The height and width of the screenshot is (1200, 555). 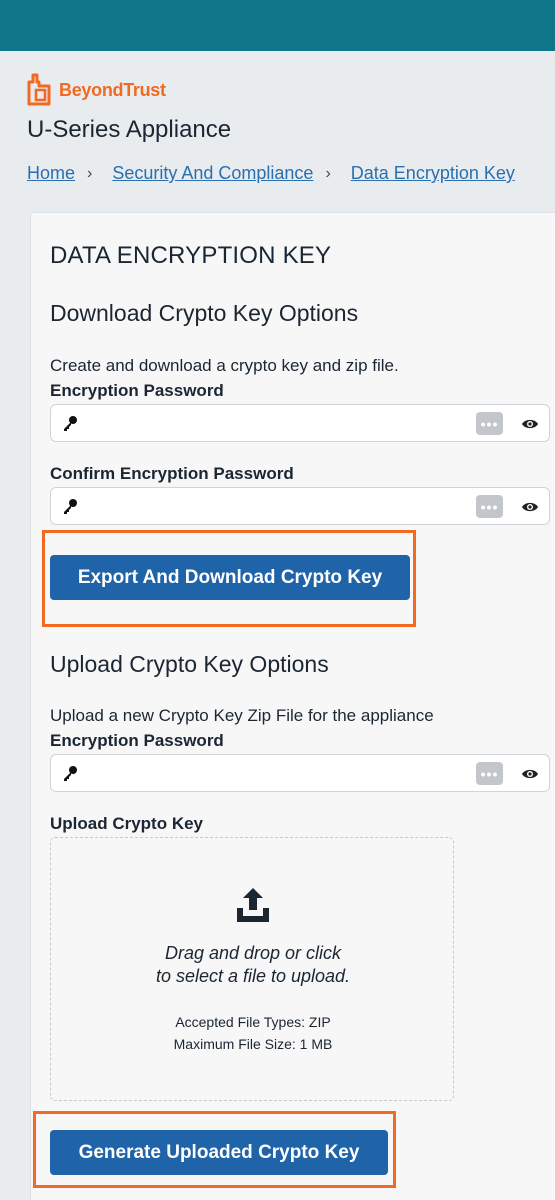 I want to click on breadcrumb-home: Home, so click(x=51, y=173).